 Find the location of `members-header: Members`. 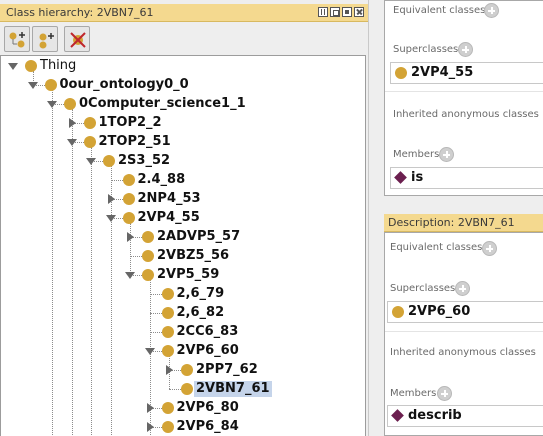

members-header: Members is located at coordinates (416, 154).